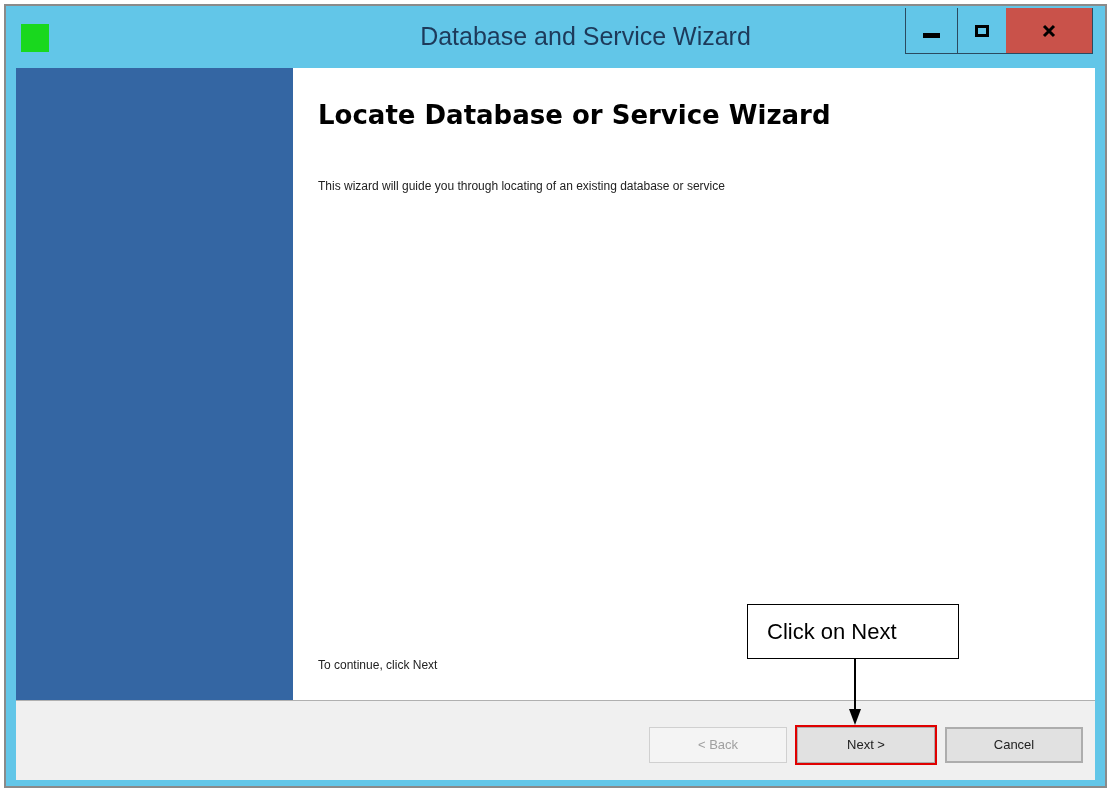  What do you see at coordinates (1014, 744) in the screenshot?
I see `wizard-button: Cancel` at bounding box center [1014, 744].